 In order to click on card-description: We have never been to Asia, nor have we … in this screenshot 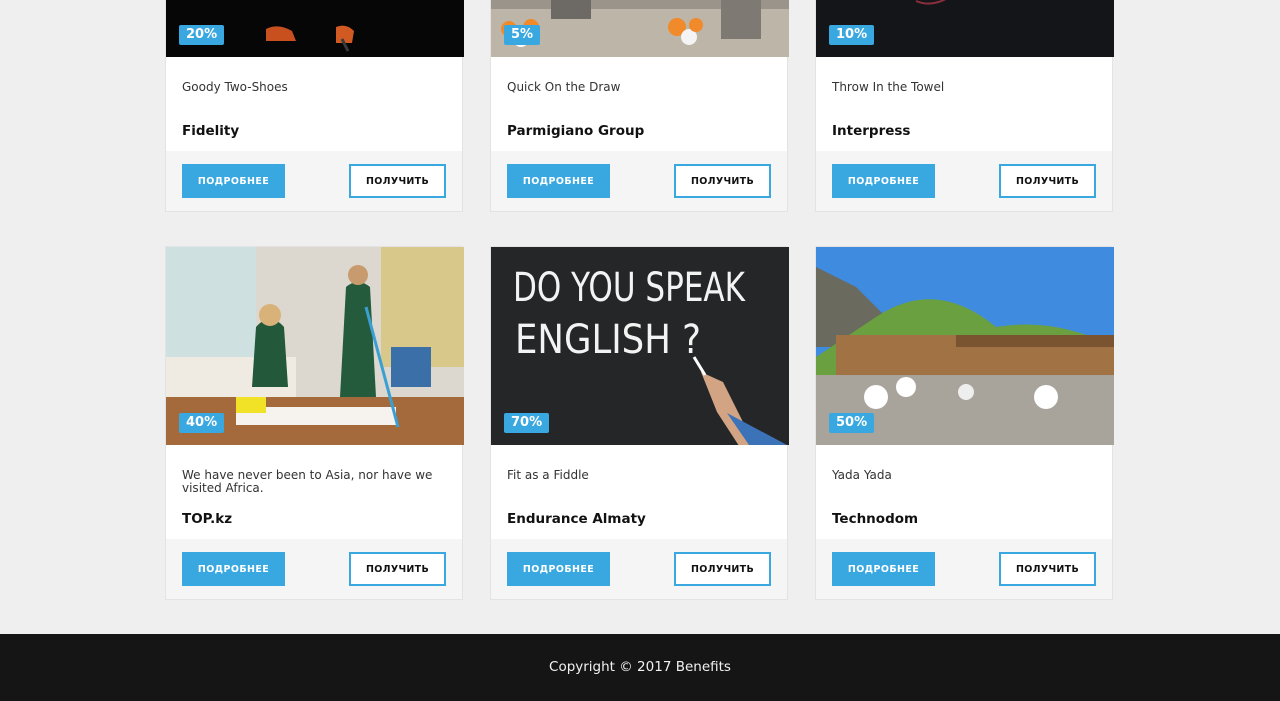, I will do `click(307, 481)`.